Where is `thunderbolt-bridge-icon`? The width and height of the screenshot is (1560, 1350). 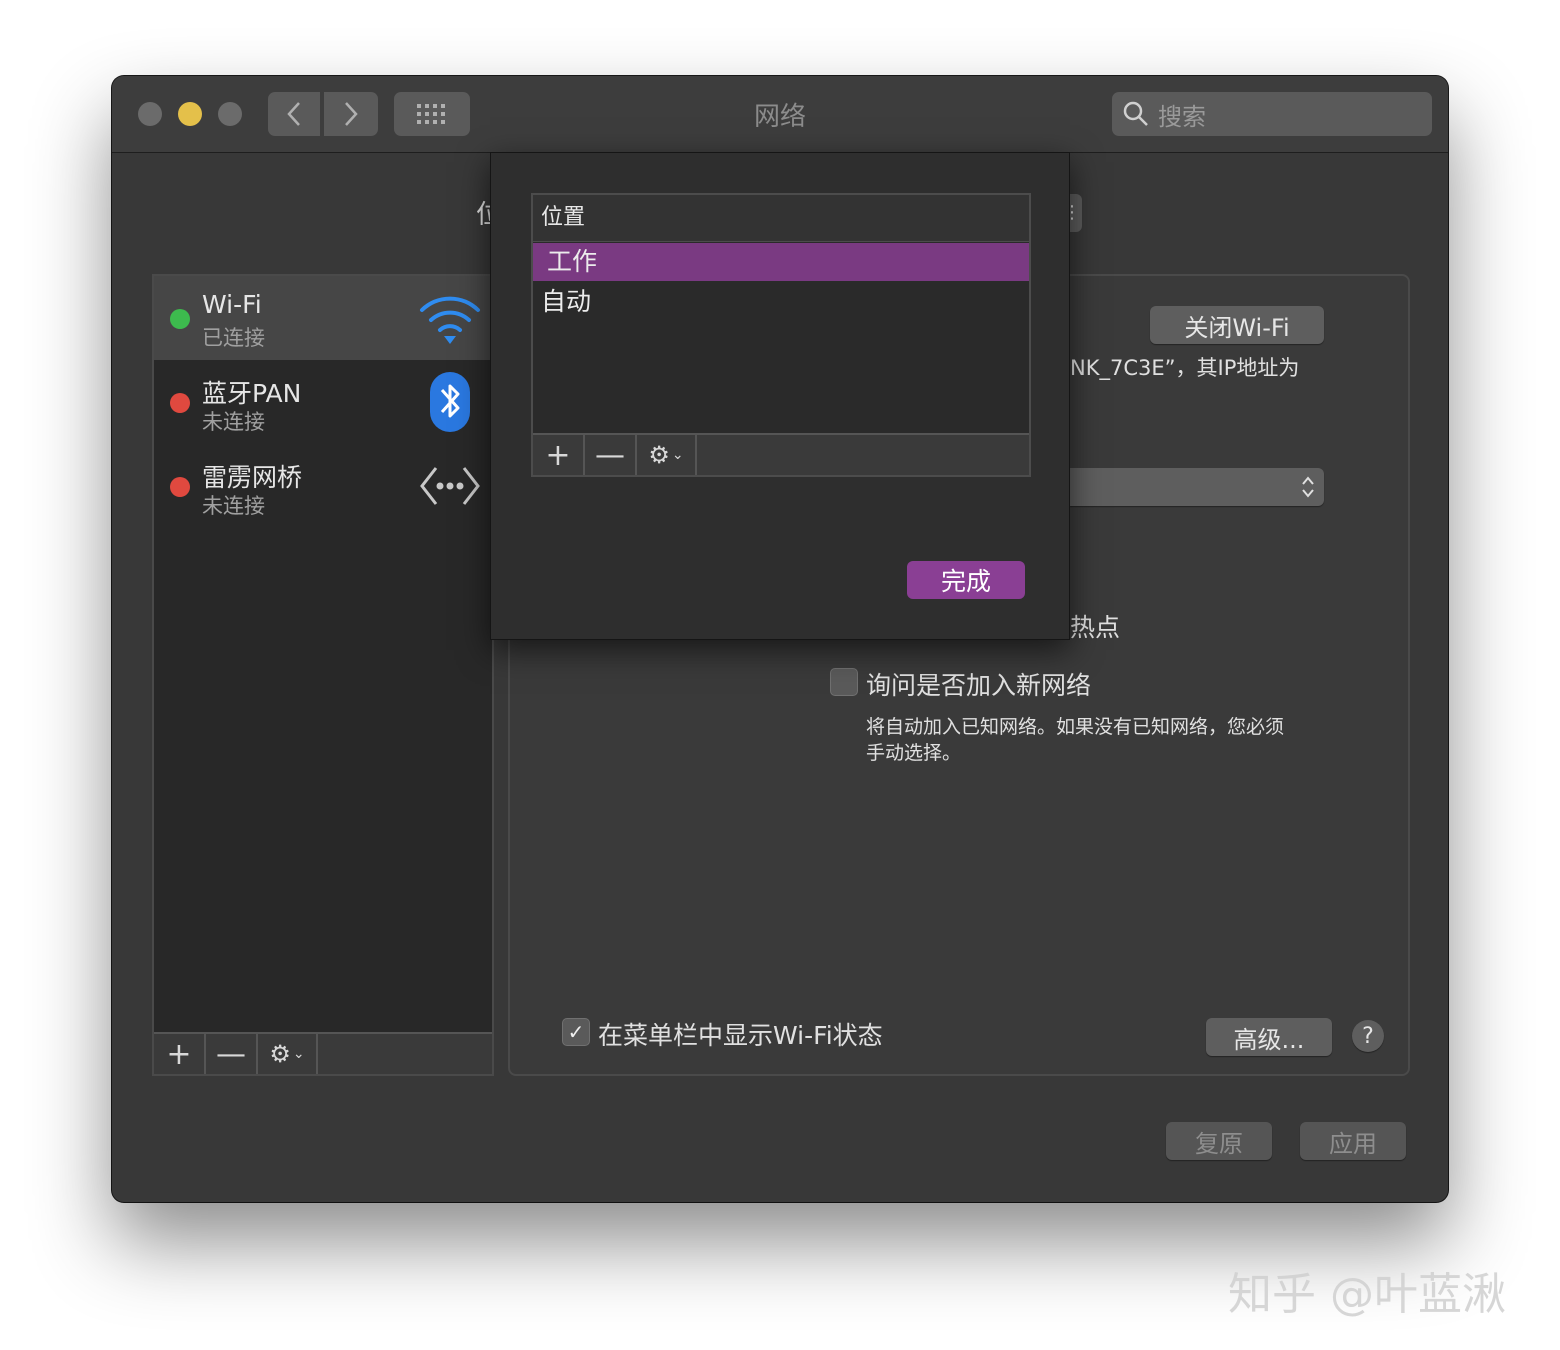 thunderbolt-bridge-icon is located at coordinates (450, 486).